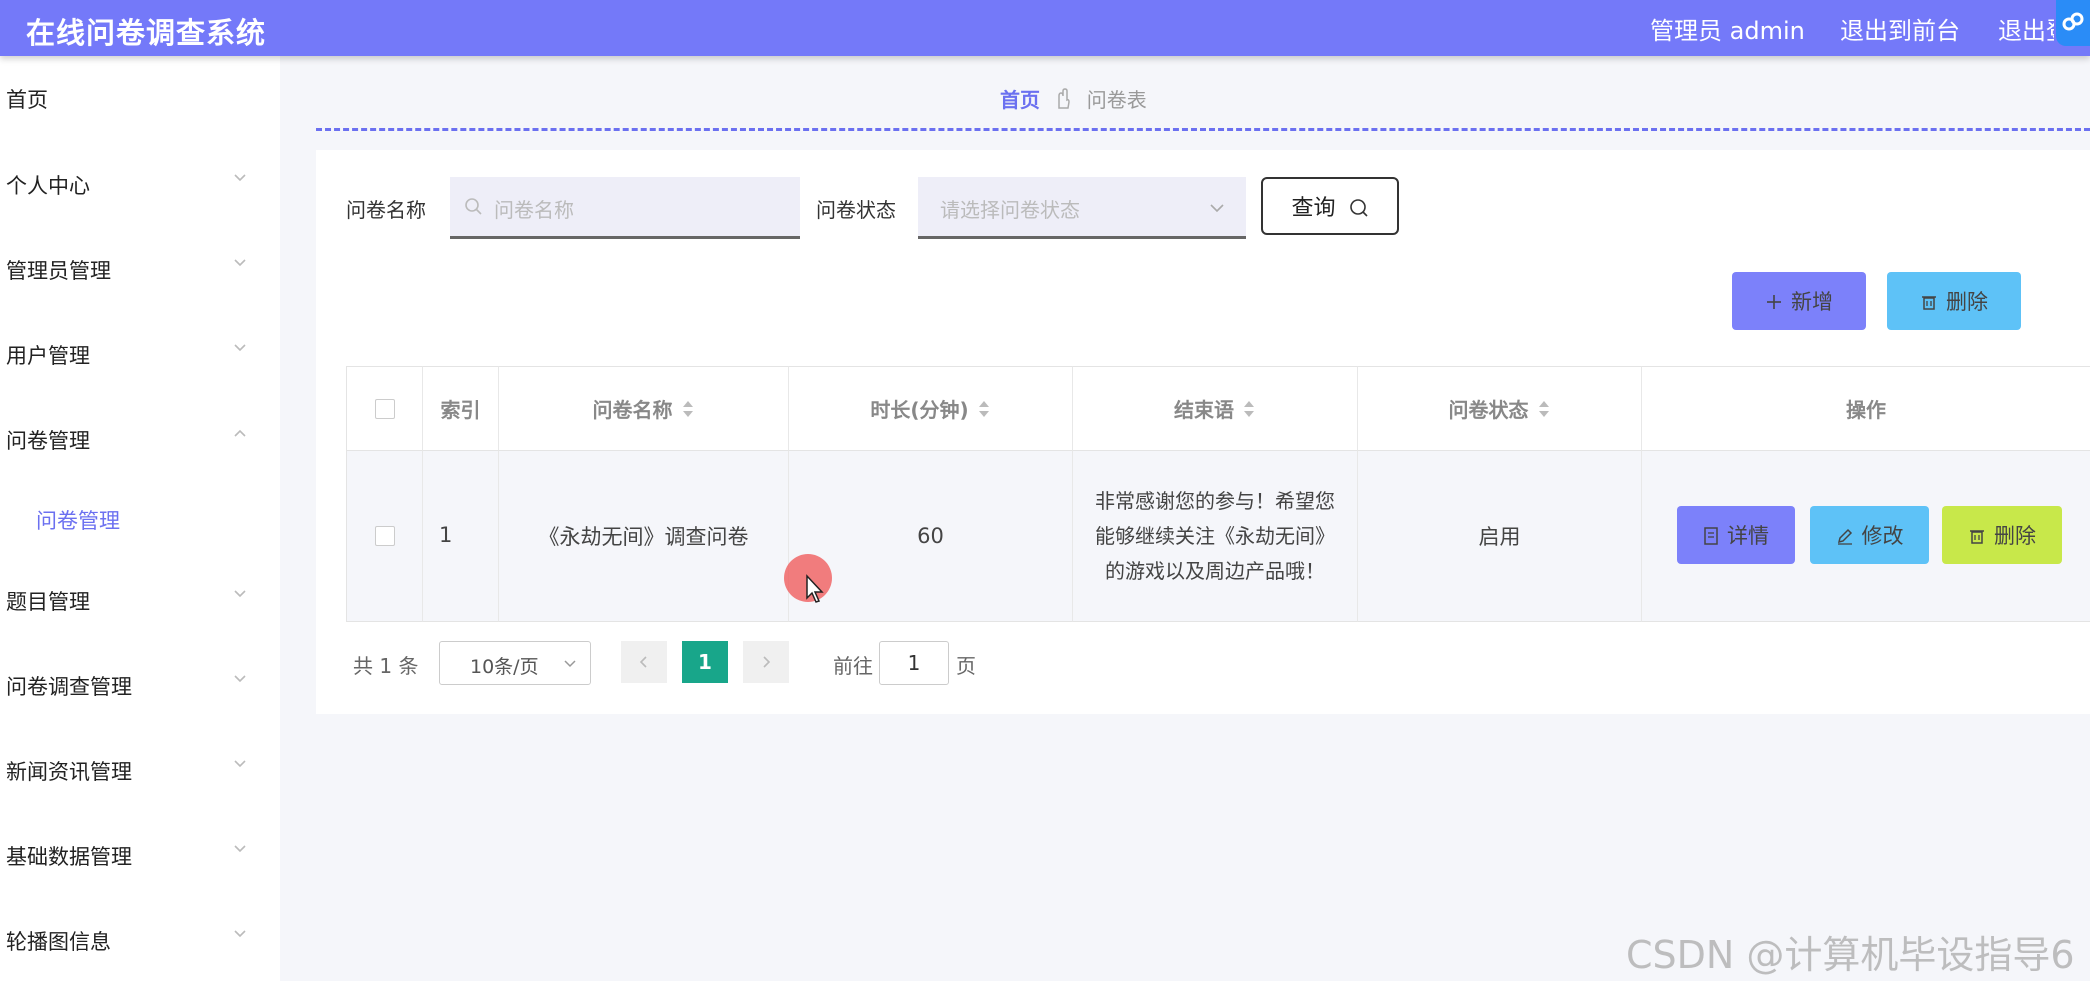  What do you see at coordinates (853, 666) in the screenshot?
I see `goto-label: 前往` at bounding box center [853, 666].